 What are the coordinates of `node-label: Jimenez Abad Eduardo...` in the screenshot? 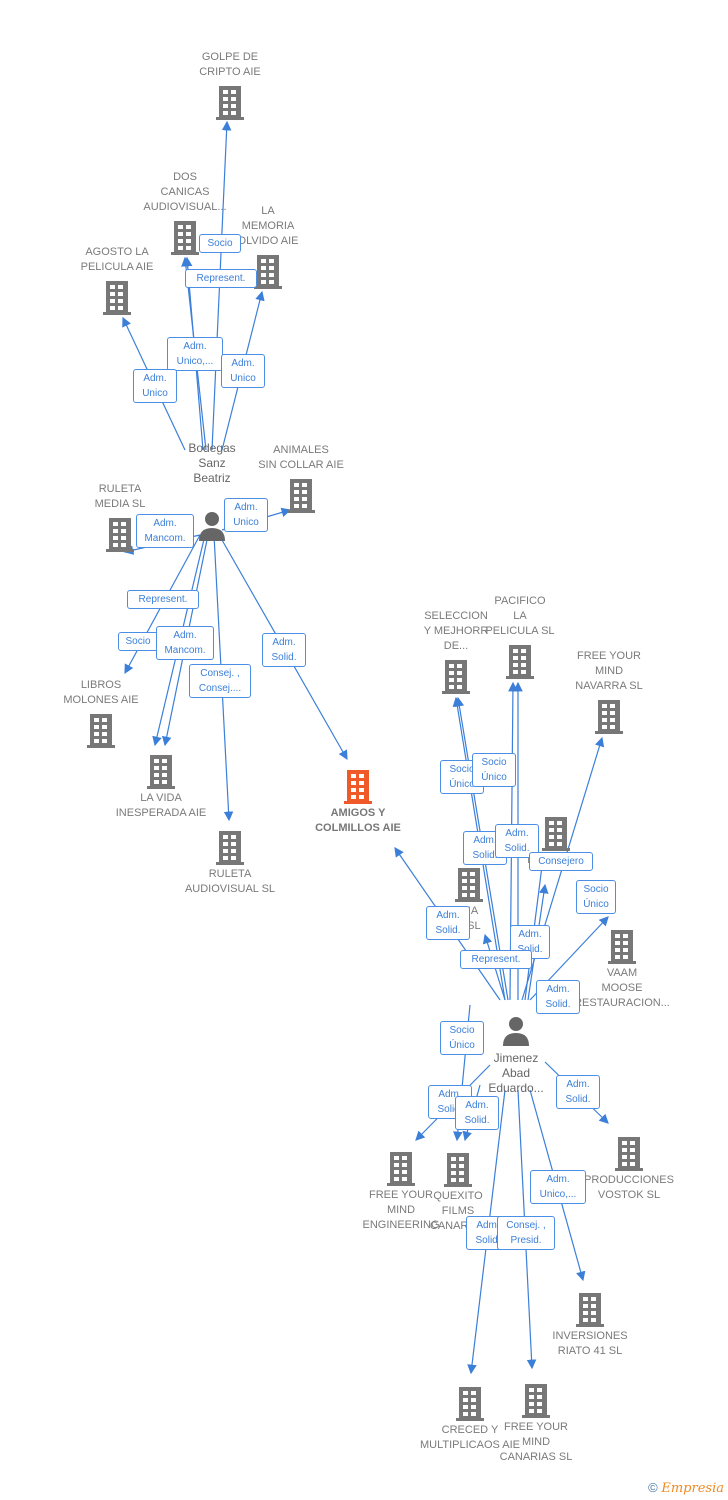 It's located at (516, 1073).